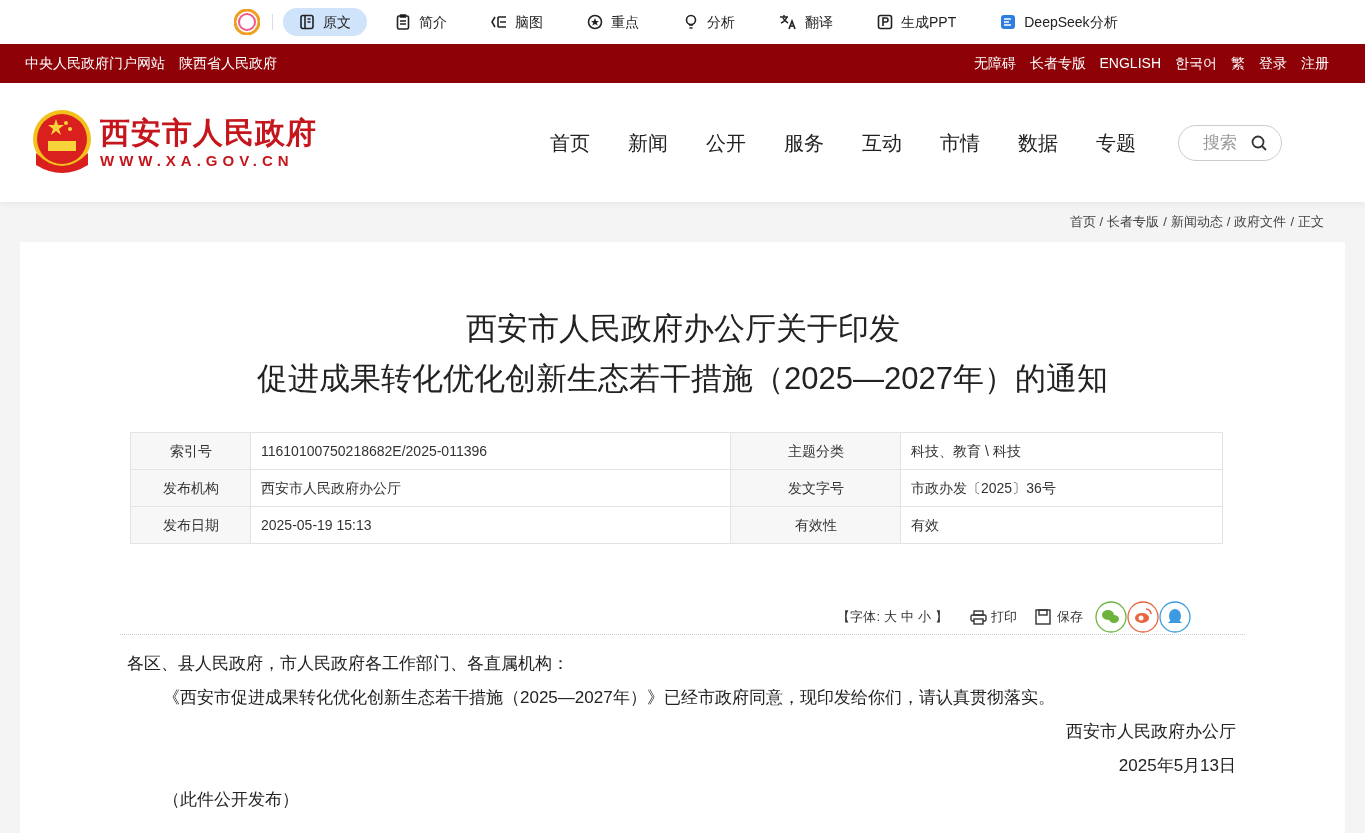  What do you see at coordinates (682, 329) in the screenshot?
I see `article-title: 西安市人民政府办公厅关于印发` at bounding box center [682, 329].